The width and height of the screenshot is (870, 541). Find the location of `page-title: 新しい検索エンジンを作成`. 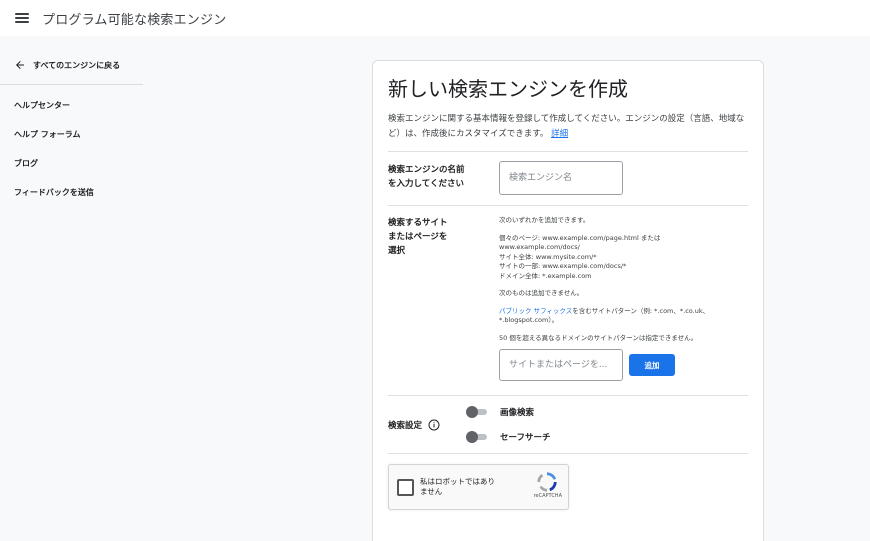

page-title: 新しい検索エンジンを作成 is located at coordinates (508, 89).